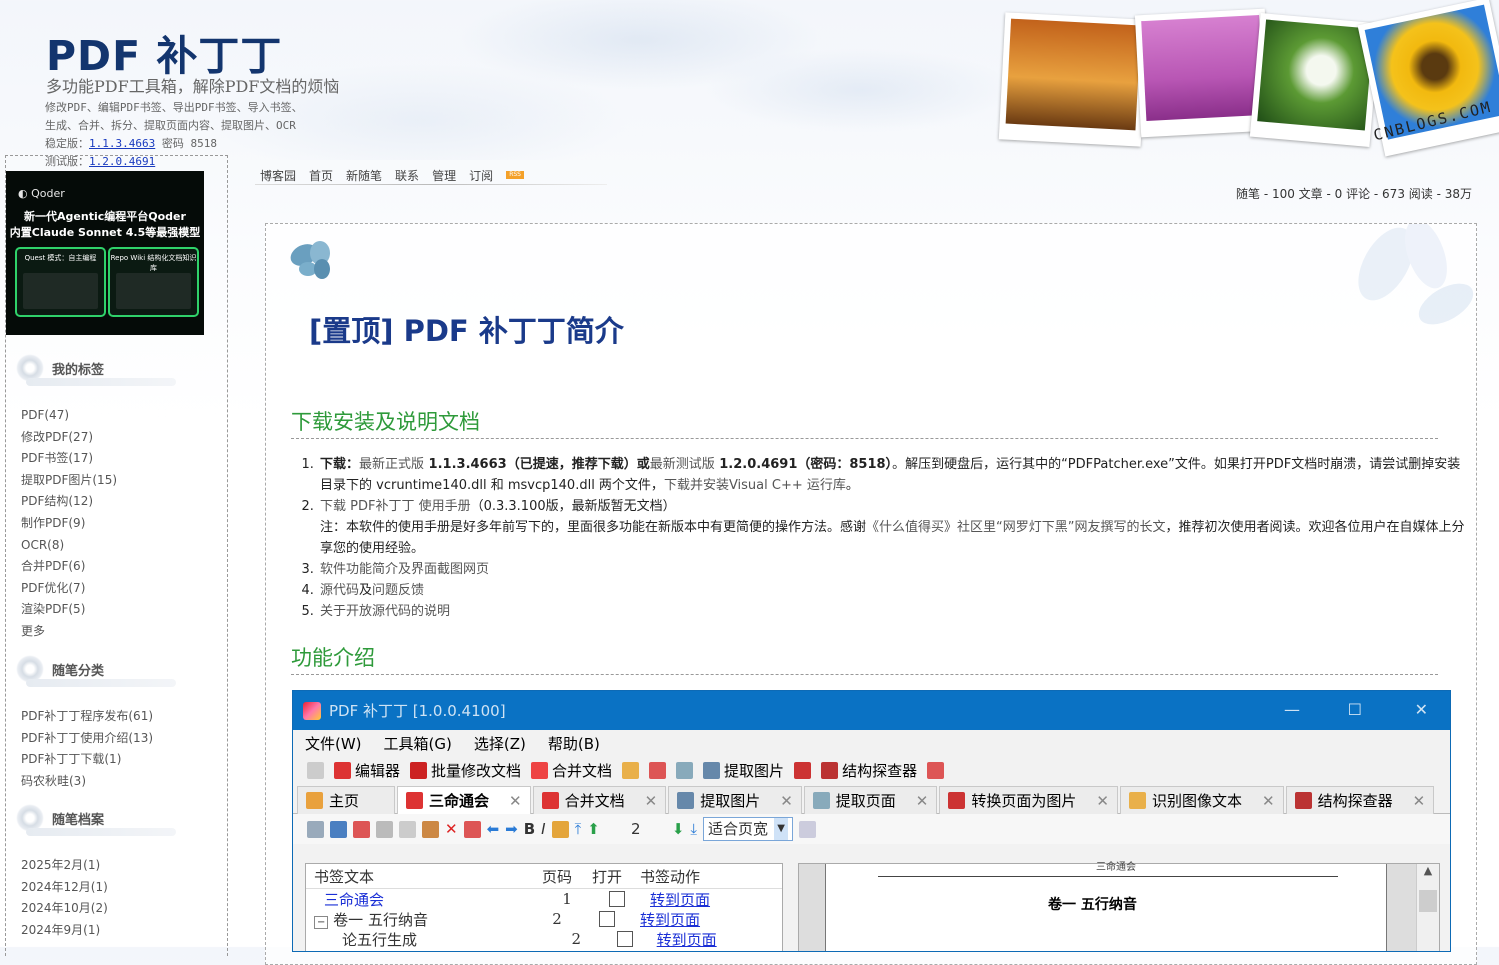  What do you see at coordinates (315, 770) in the screenshot?
I see `grip-icon` at bounding box center [315, 770].